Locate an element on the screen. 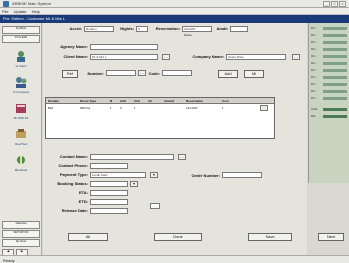 This screenshot has width=349, height=263. menu-help: Help is located at coordinates (36, 11).